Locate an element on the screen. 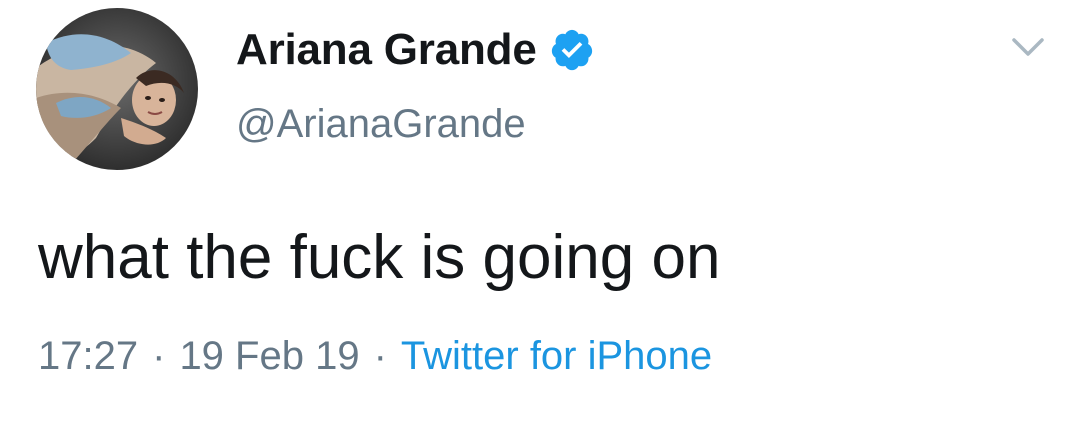  avatar is located at coordinates (117, 89).